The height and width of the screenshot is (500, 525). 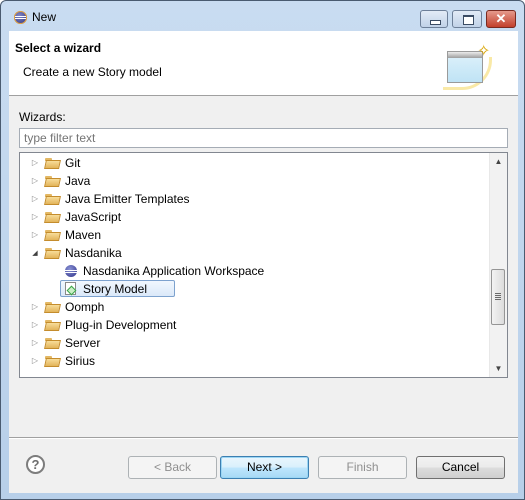 What do you see at coordinates (35, 464) in the screenshot?
I see `help-icon: ?` at bounding box center [35, 464].